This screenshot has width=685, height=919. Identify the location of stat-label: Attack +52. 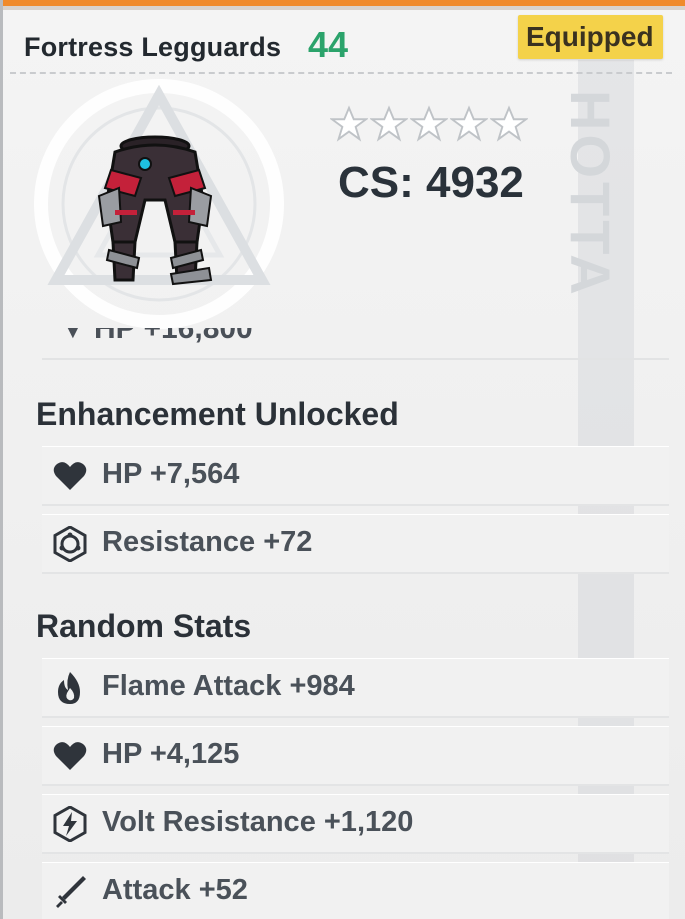
(175, 890).